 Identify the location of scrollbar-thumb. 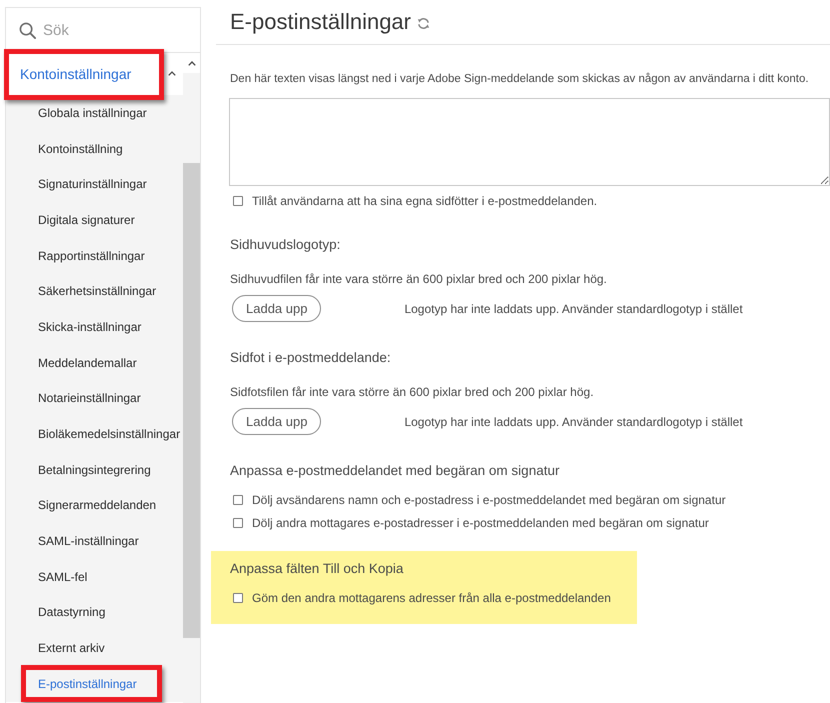
(191, 400).